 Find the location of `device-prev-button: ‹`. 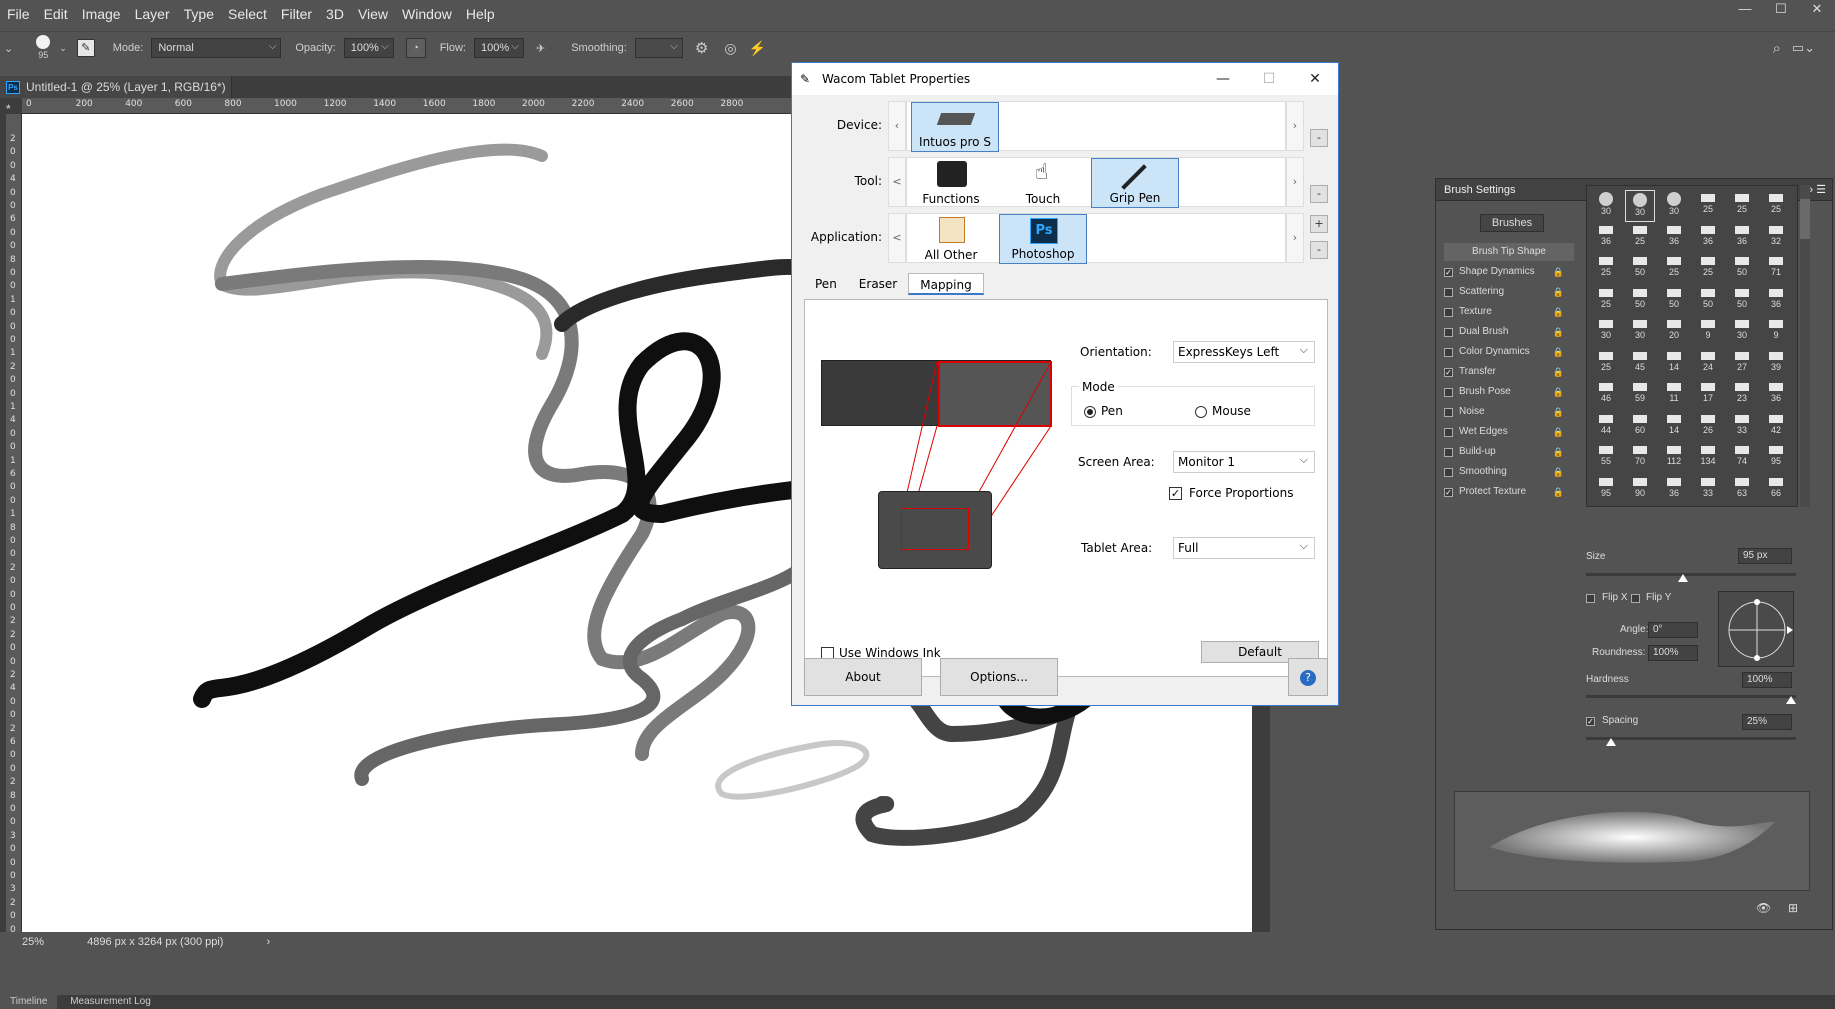

device-prev-button: ‹ is located at coordinates (897, 126).